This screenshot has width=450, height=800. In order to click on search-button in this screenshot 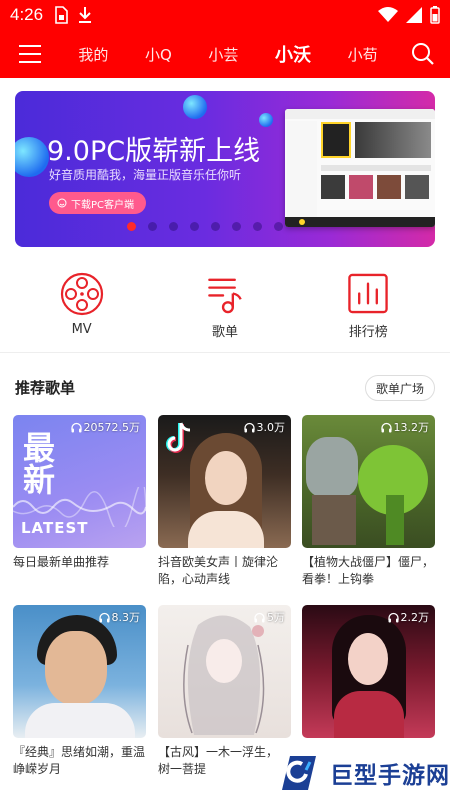, I will do `click(423, 54)`.